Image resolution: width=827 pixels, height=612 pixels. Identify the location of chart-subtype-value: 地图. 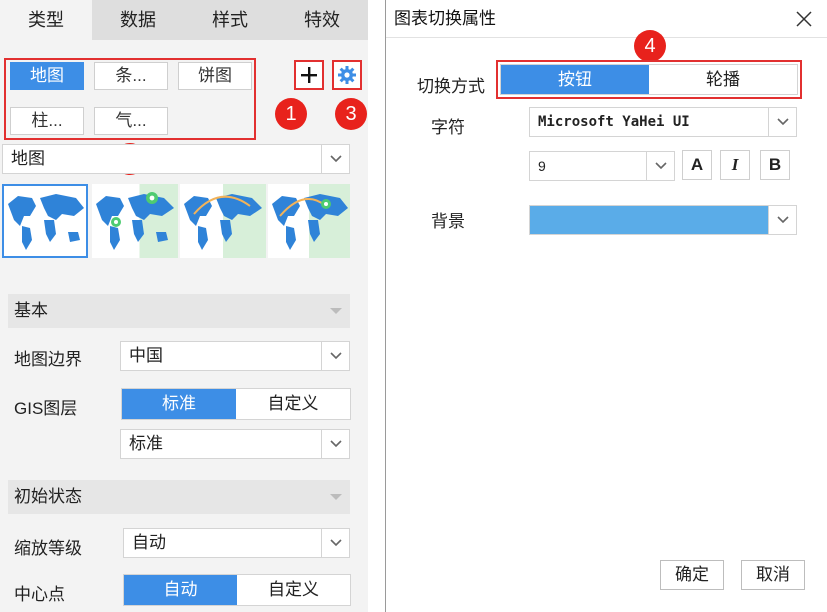
(28, 158).